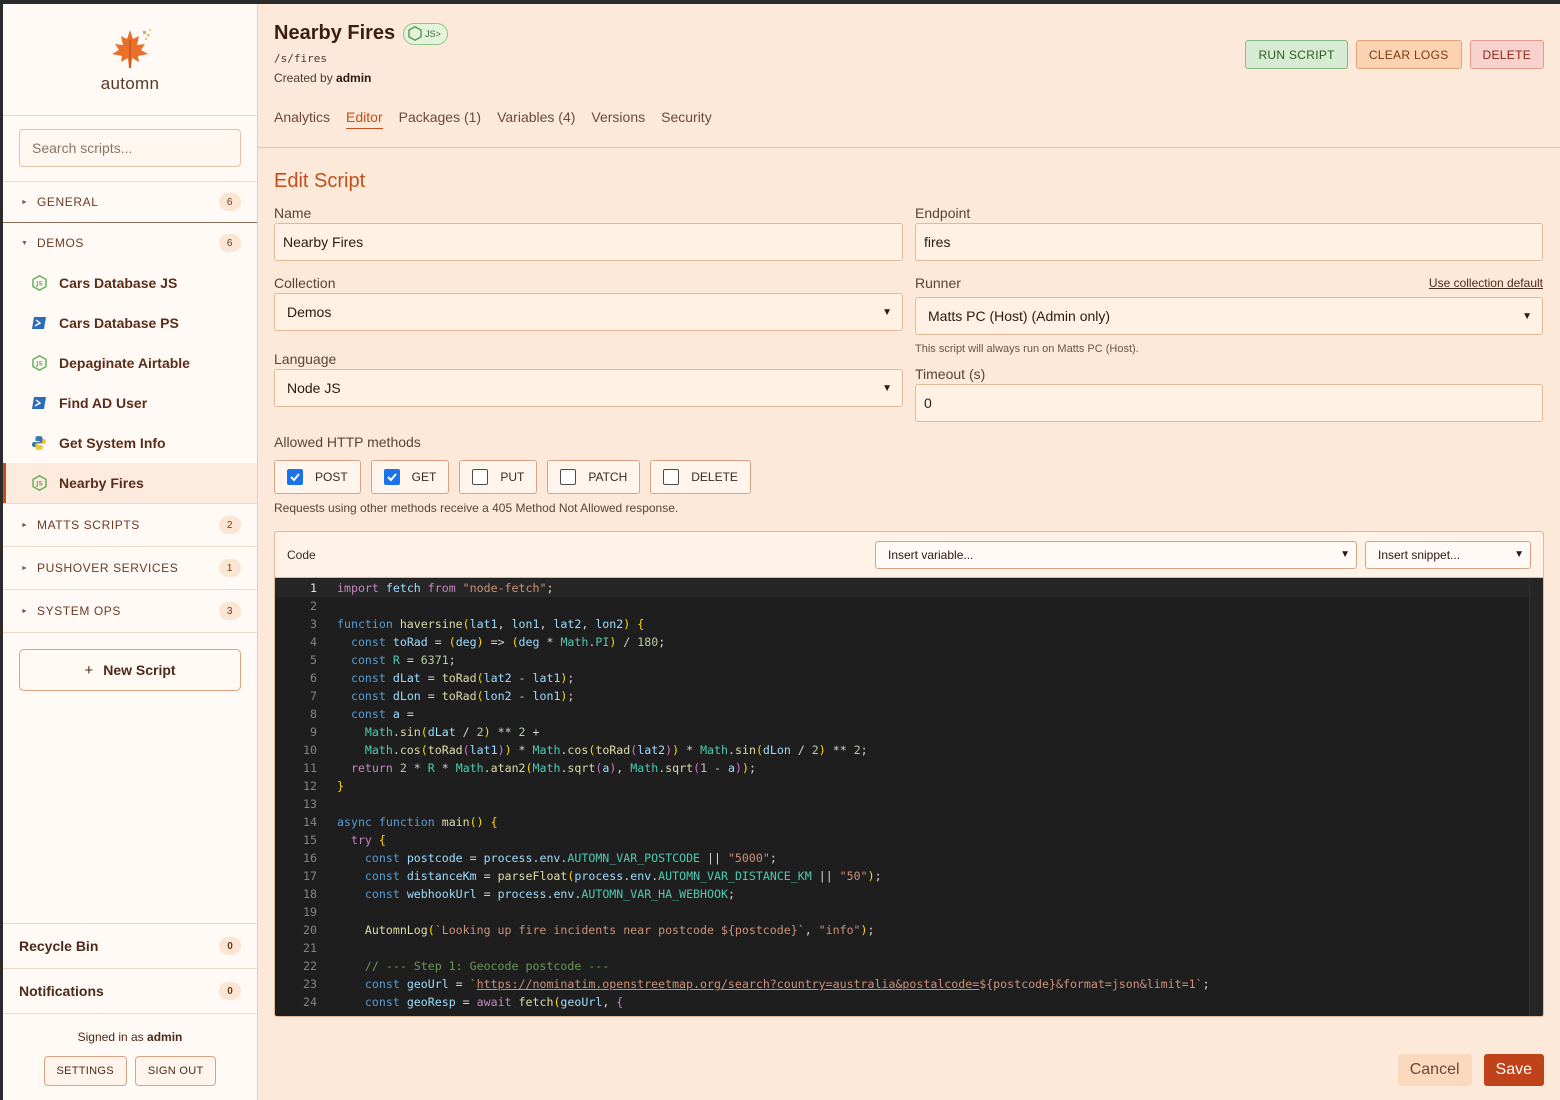 This screenshot has width=1560, height=1100. What do you see at coordinates (61, 991) in the screenshot?
I see `notifications-label: Notifications` at bounding box center [61, 991].